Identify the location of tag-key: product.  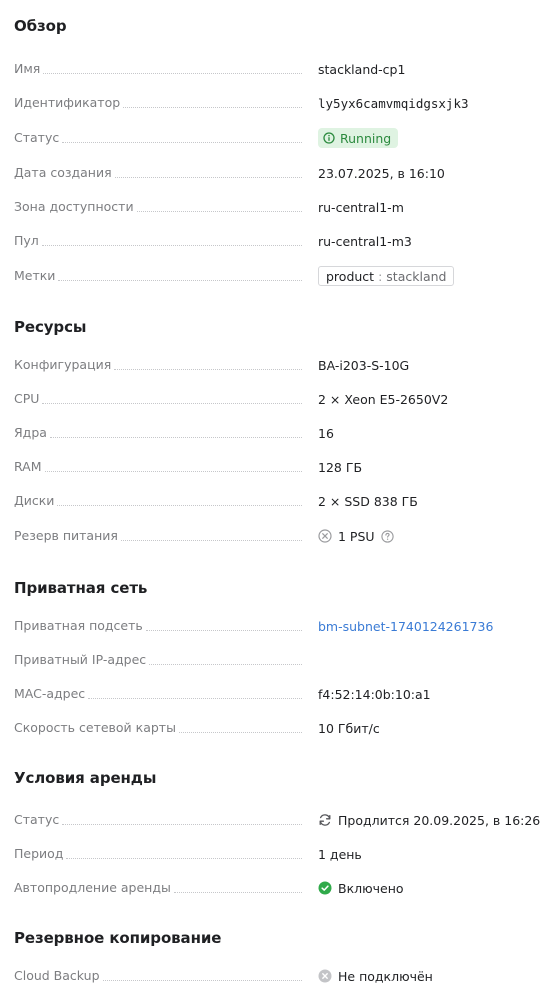
(350, 276).